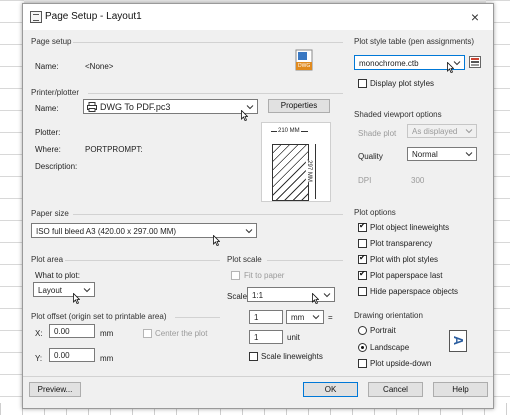 The height and width of the screenshot is (415, 510). Describe the element at coordinates (12, 207) in the screenshot. I see `background-grid-left` at that location.